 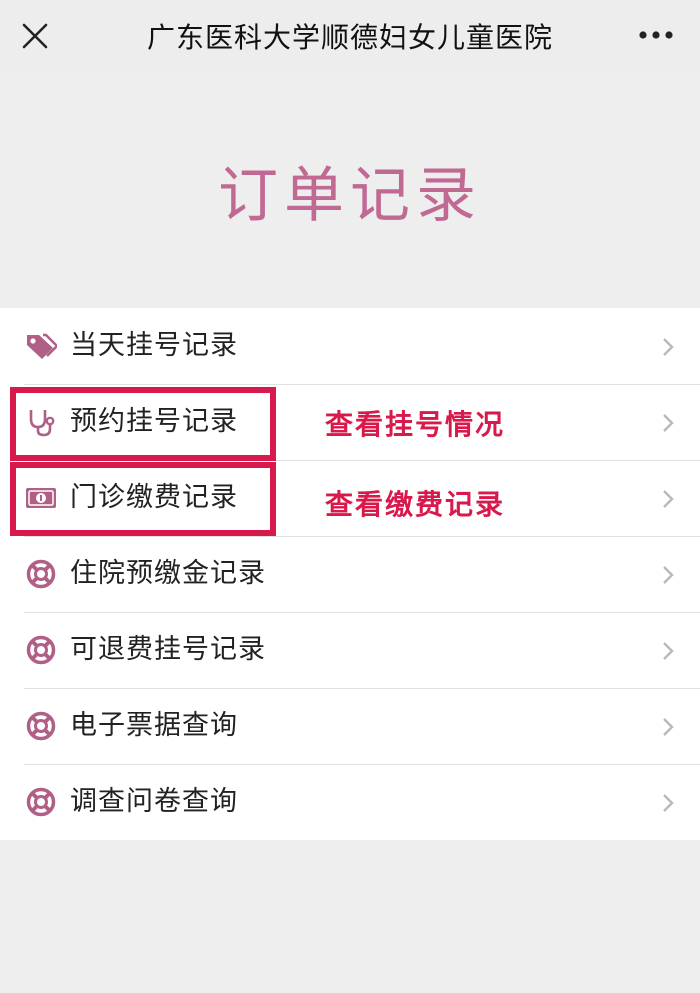 What do you see at coordinates (168, 573) in the screenshot?
I see `menu-item-label: 住院预缴金记录` at bounding box center [168, 573].